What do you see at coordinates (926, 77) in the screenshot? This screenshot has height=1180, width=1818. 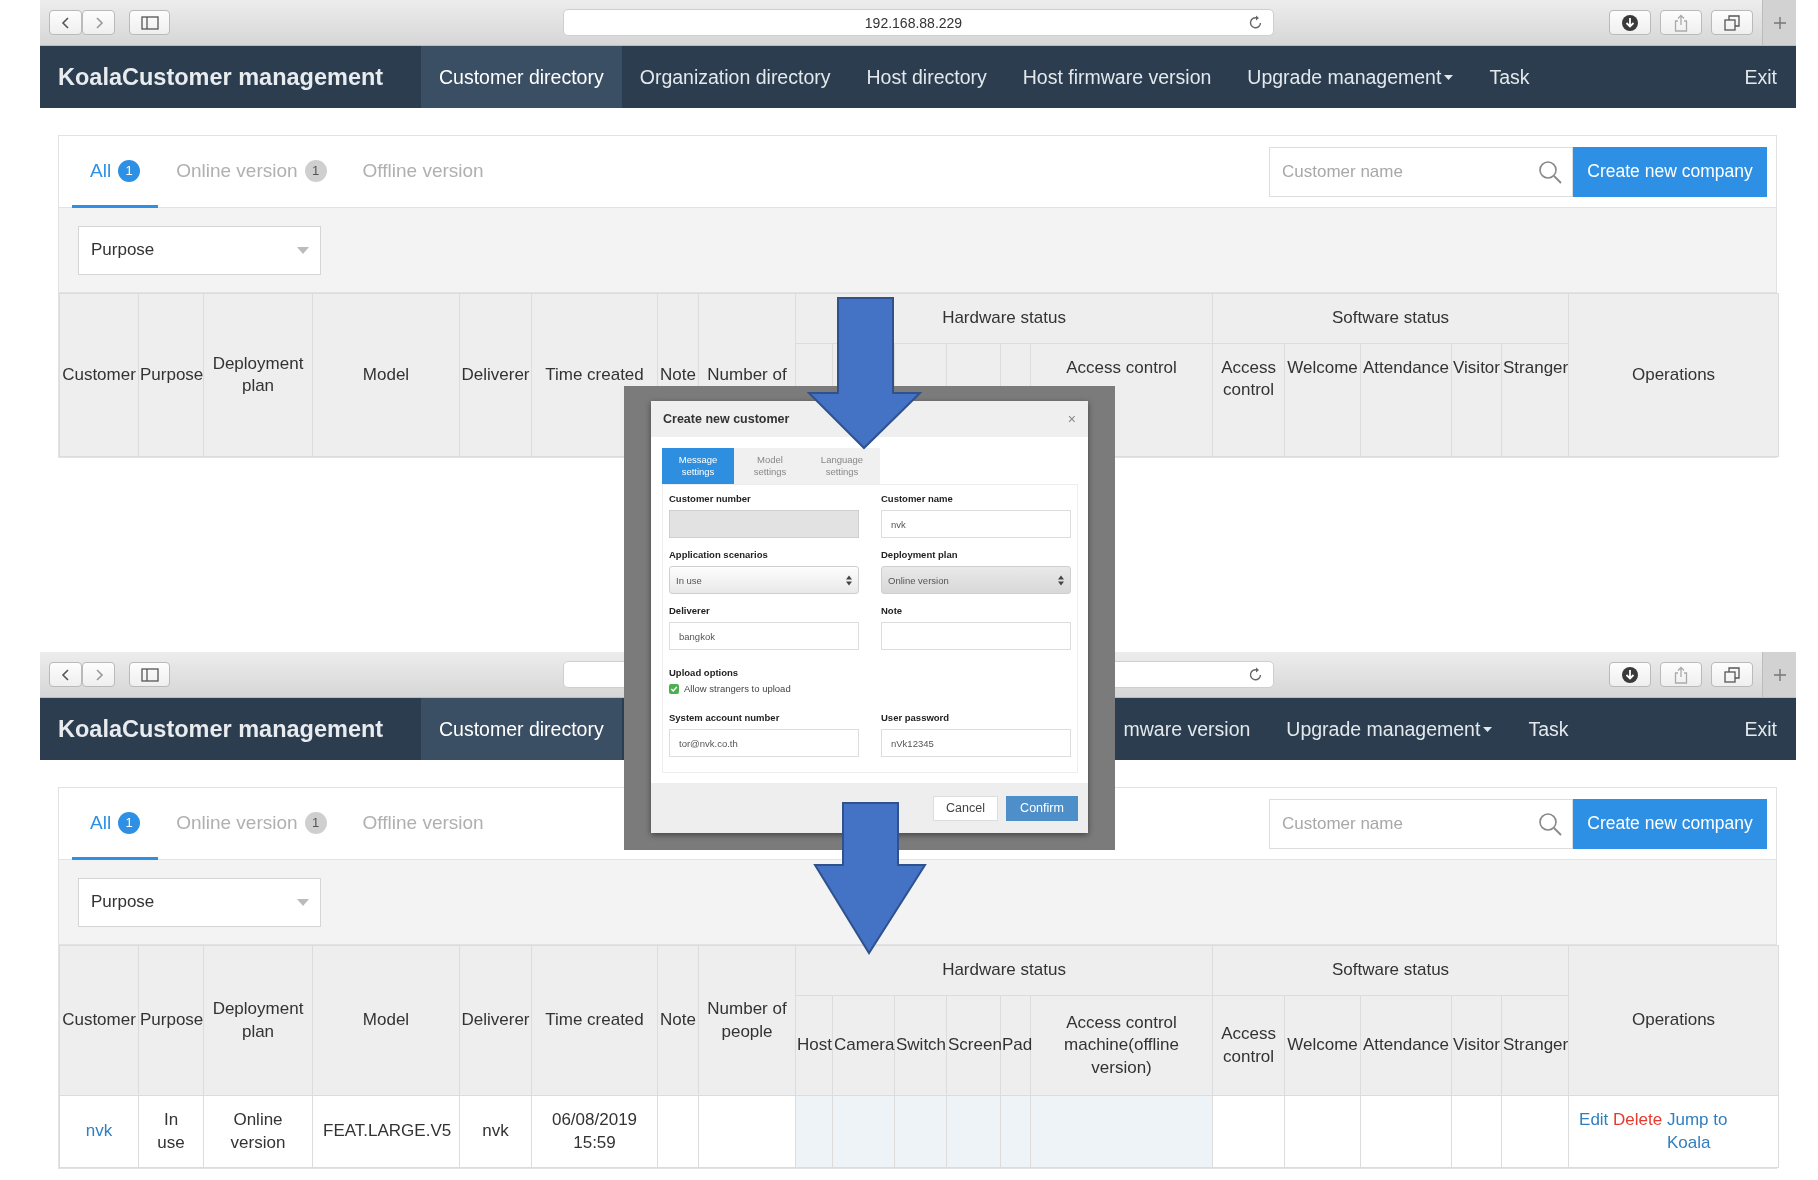 I see `nav-item: Host directory` at bounding box center [926, 77].